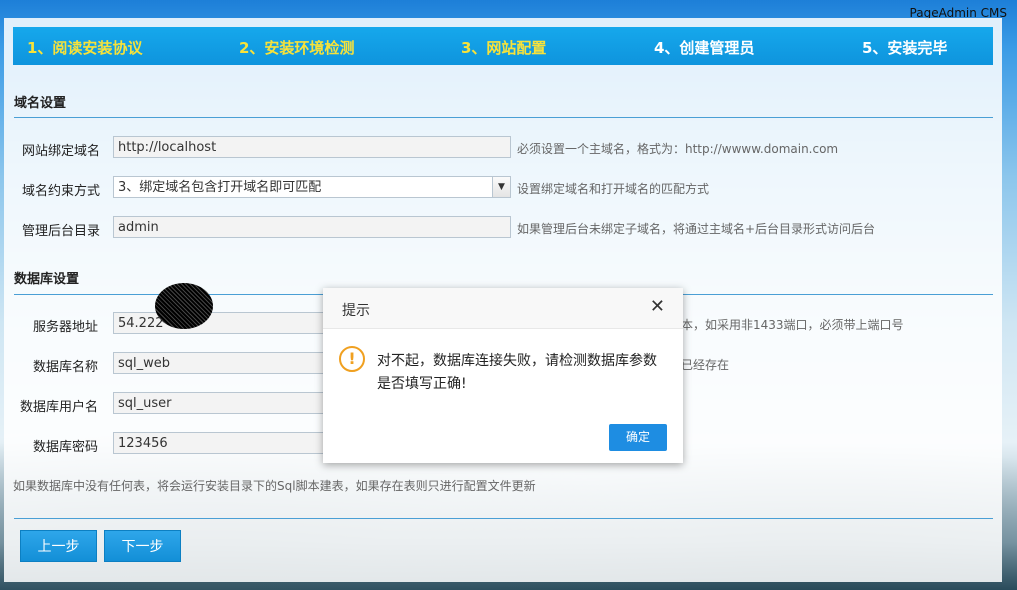 Image resolution: width=1017 pixels, height=590 pixels. I want to click on domain-section-title: 域名设置, so click(40, 103).